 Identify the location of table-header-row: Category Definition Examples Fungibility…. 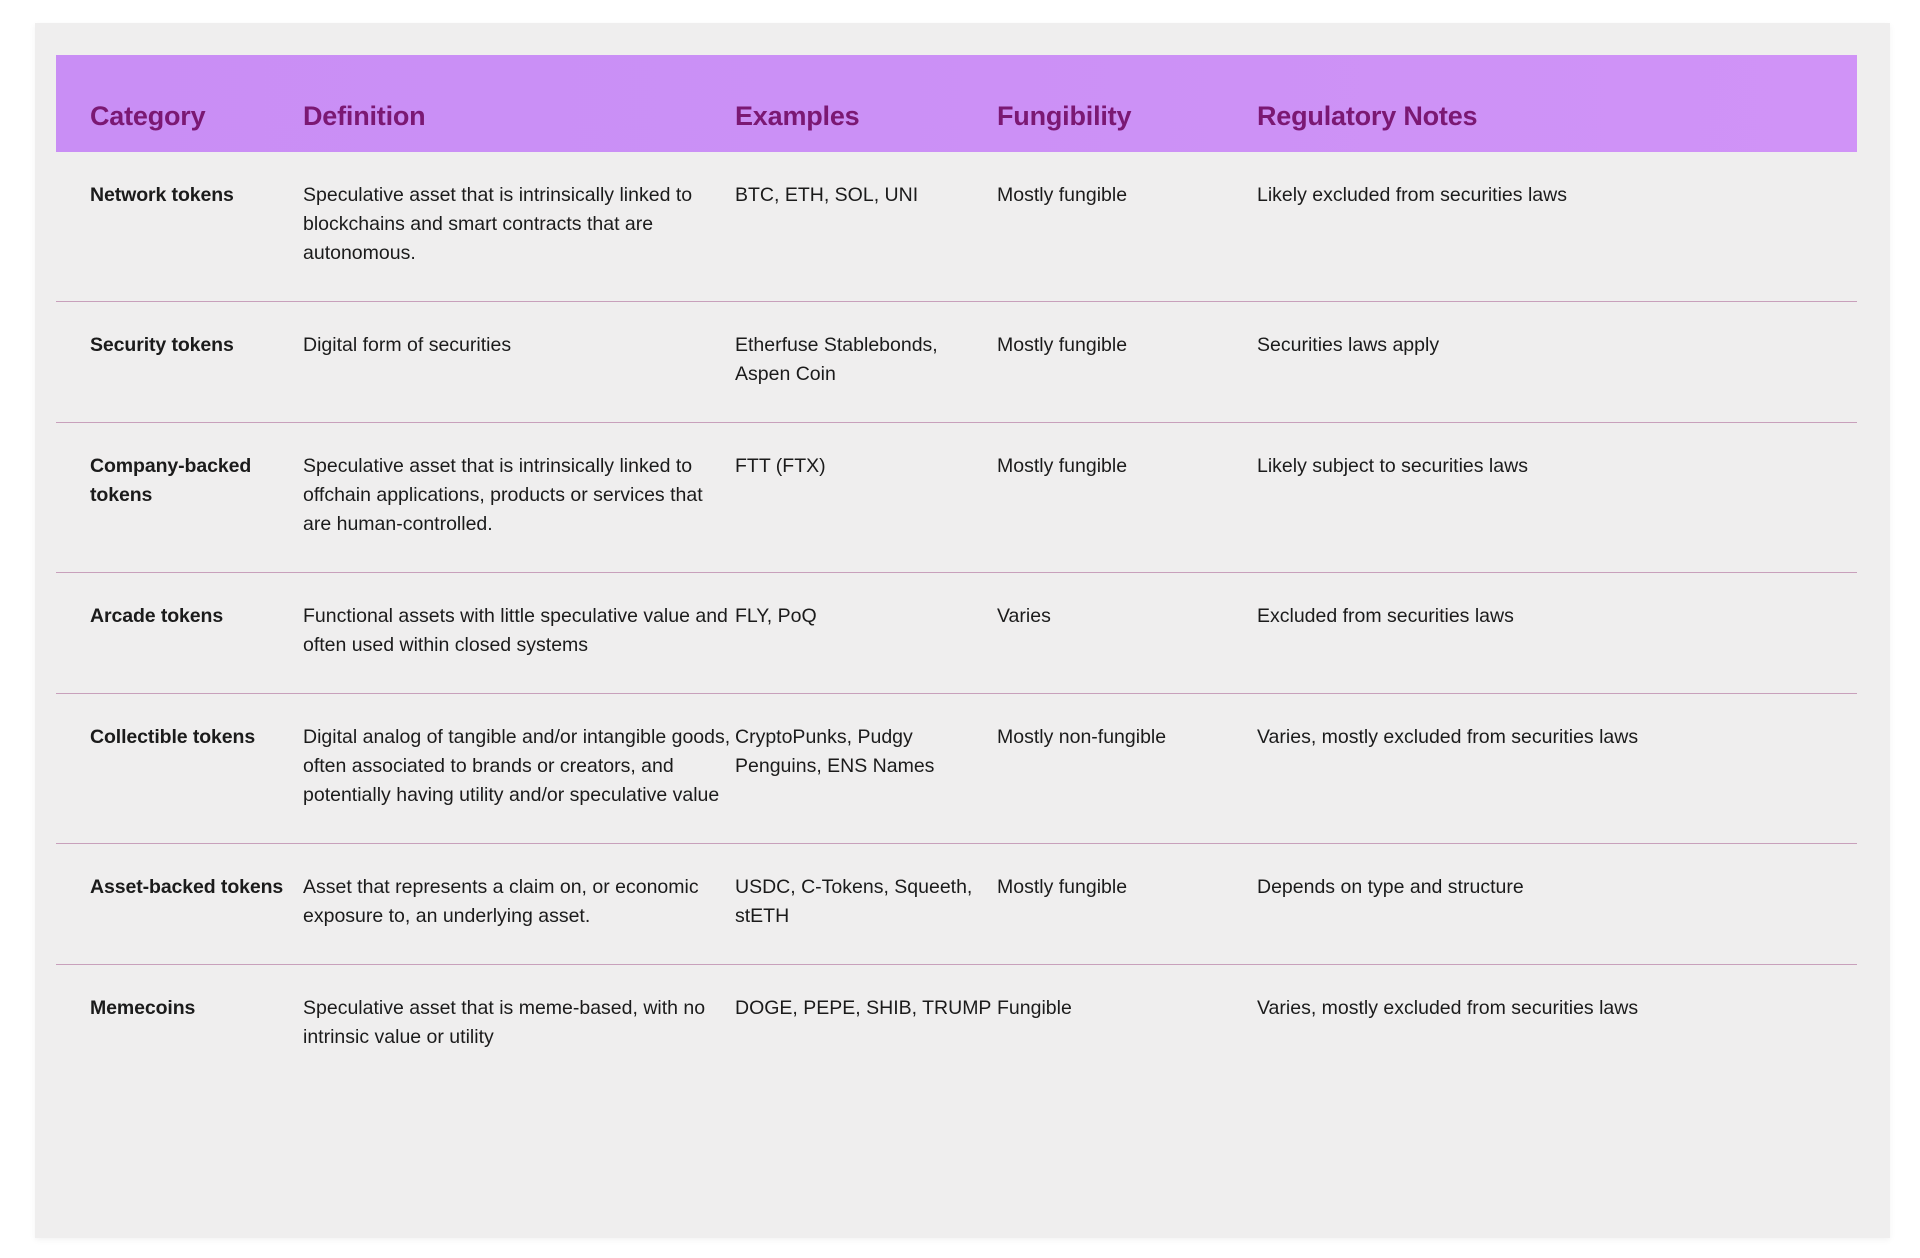
(956, 103).